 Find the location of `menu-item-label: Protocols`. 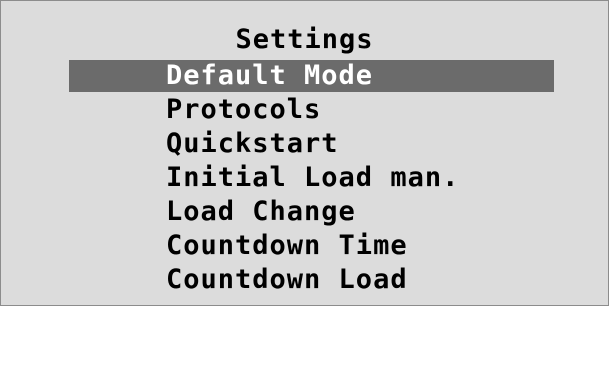

menu-item-label: Protocols is located at coordinates (244, 109).